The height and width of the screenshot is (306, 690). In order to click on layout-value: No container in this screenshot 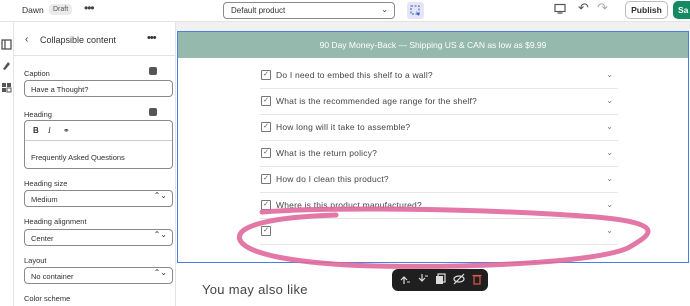, I will do `click(52, 276)`.